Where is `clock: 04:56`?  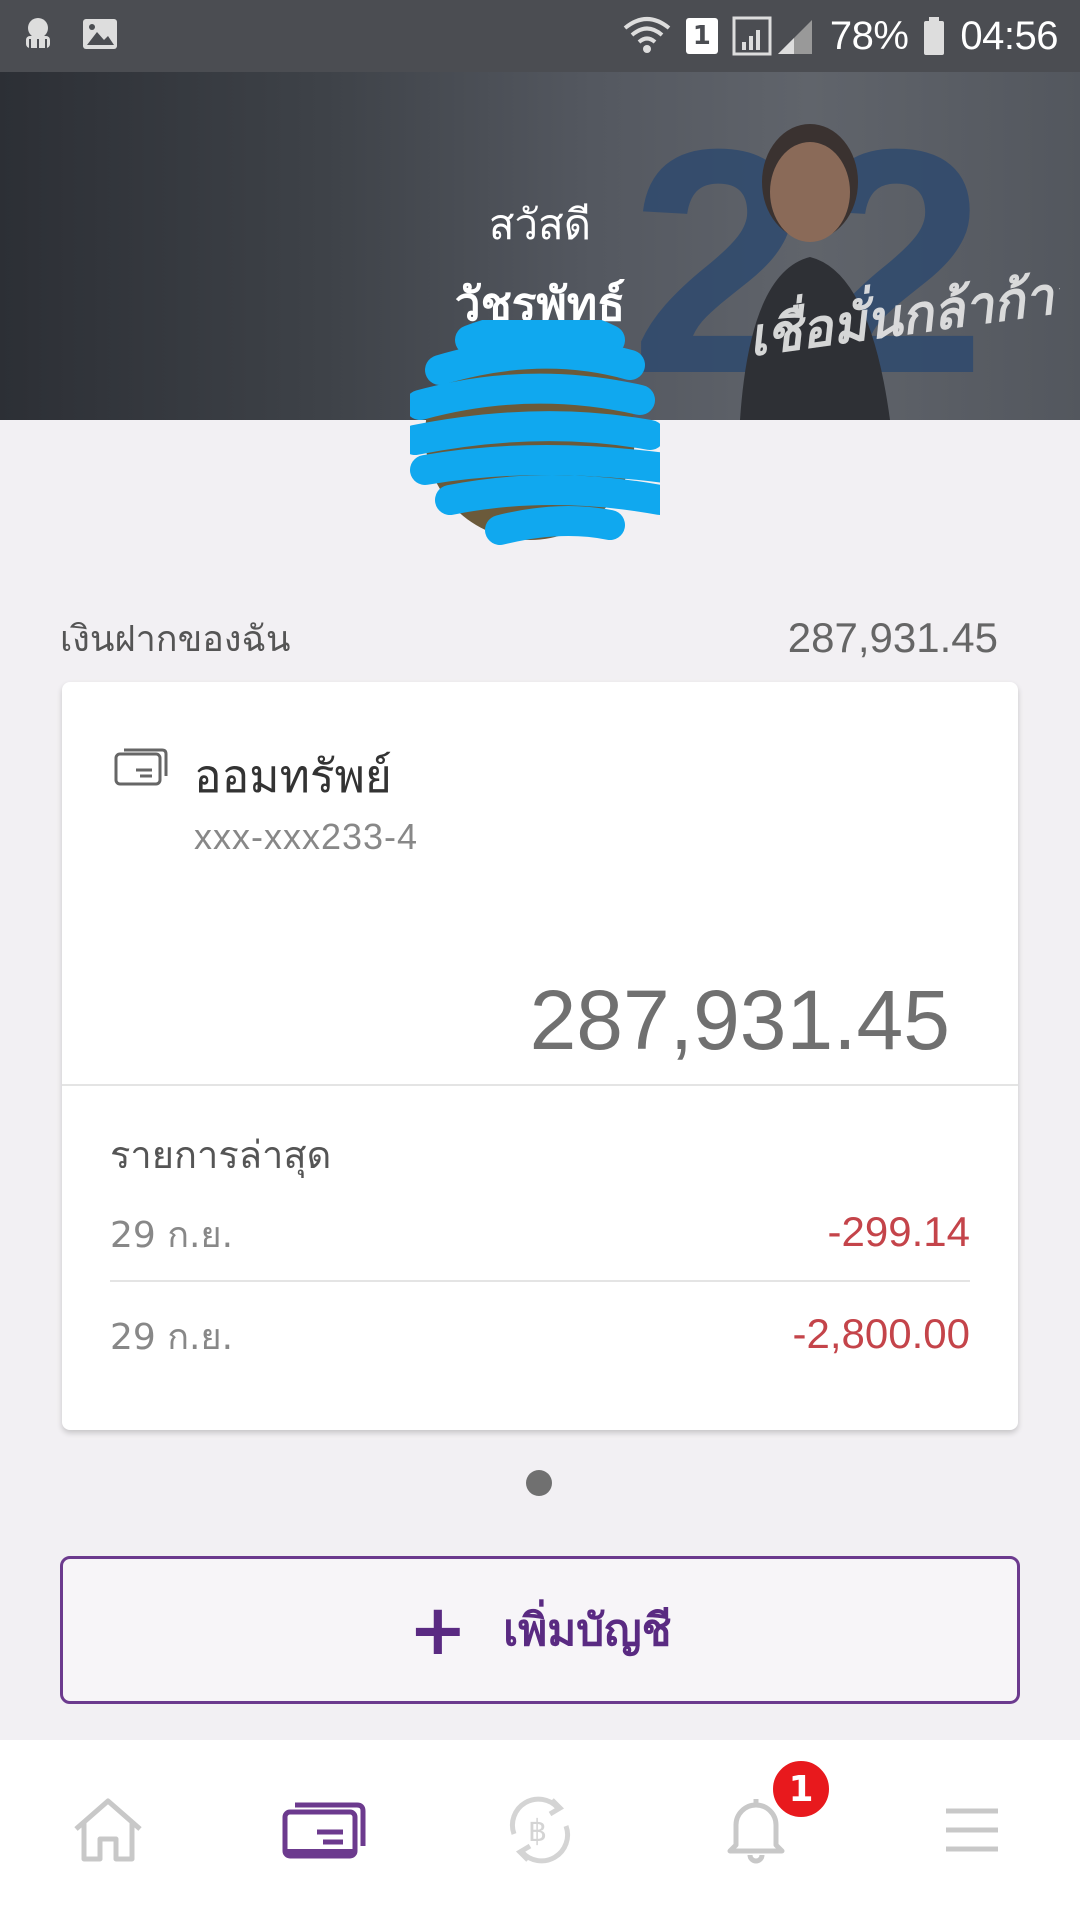
clock: 04:56 is located at coordinates (1009, 35).